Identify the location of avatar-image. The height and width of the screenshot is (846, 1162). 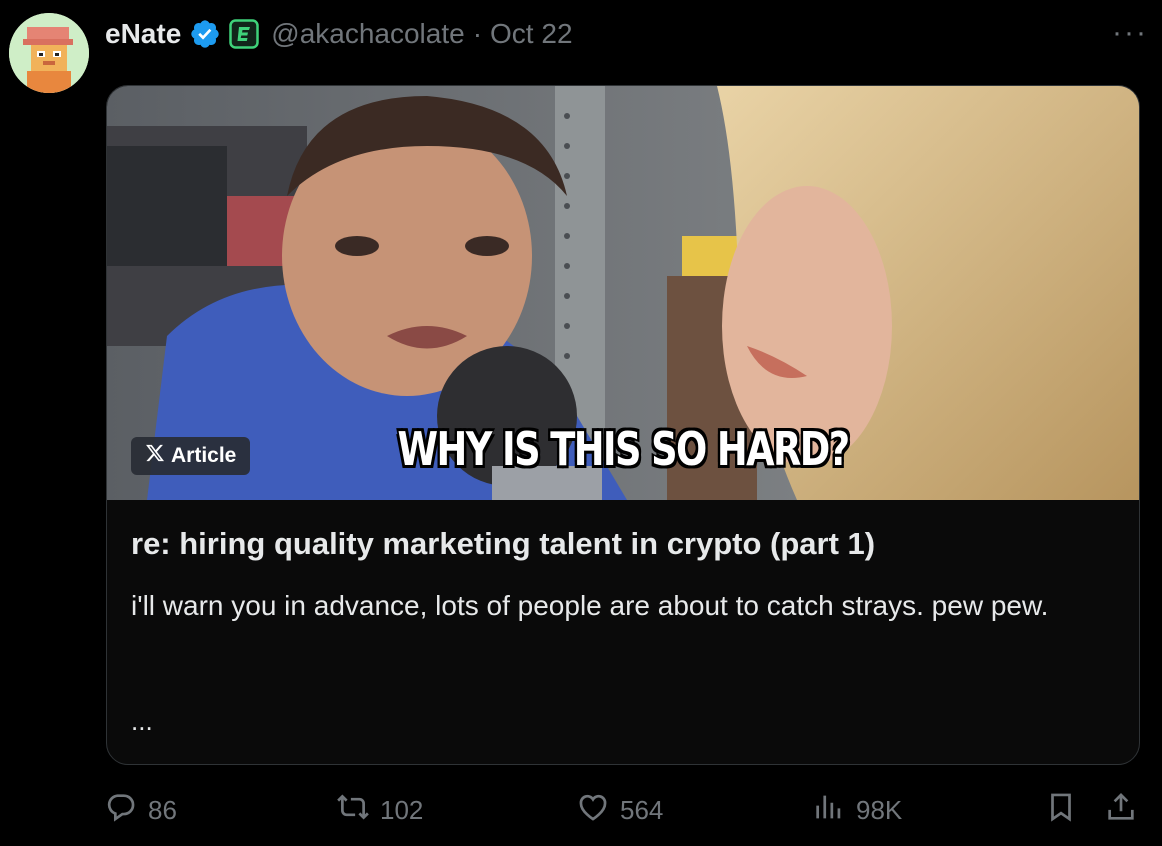
(49, 53).